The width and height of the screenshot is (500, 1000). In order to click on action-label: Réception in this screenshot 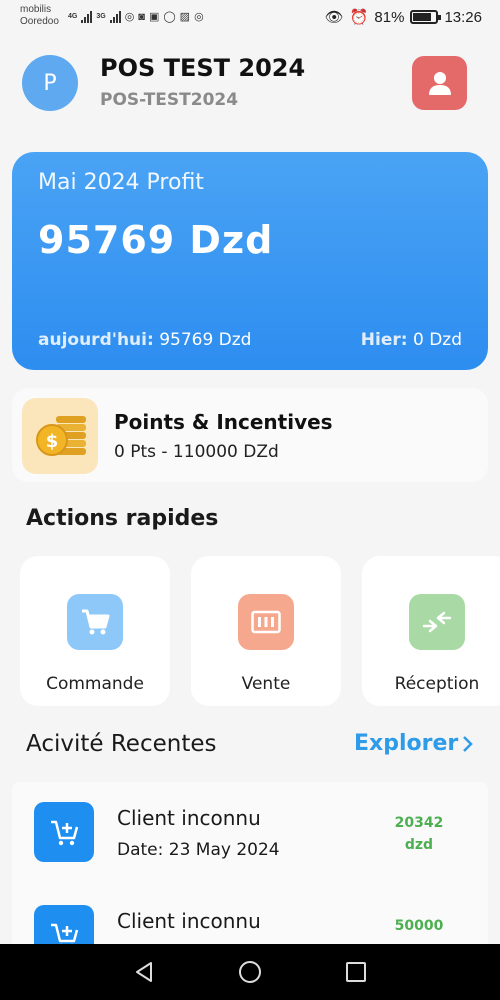, I will do `click(437, 684)`.